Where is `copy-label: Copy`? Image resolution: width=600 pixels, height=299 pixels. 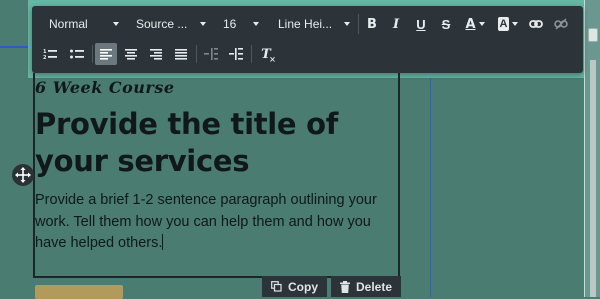
copy-label: Copy is located at coordinates (303, 286).